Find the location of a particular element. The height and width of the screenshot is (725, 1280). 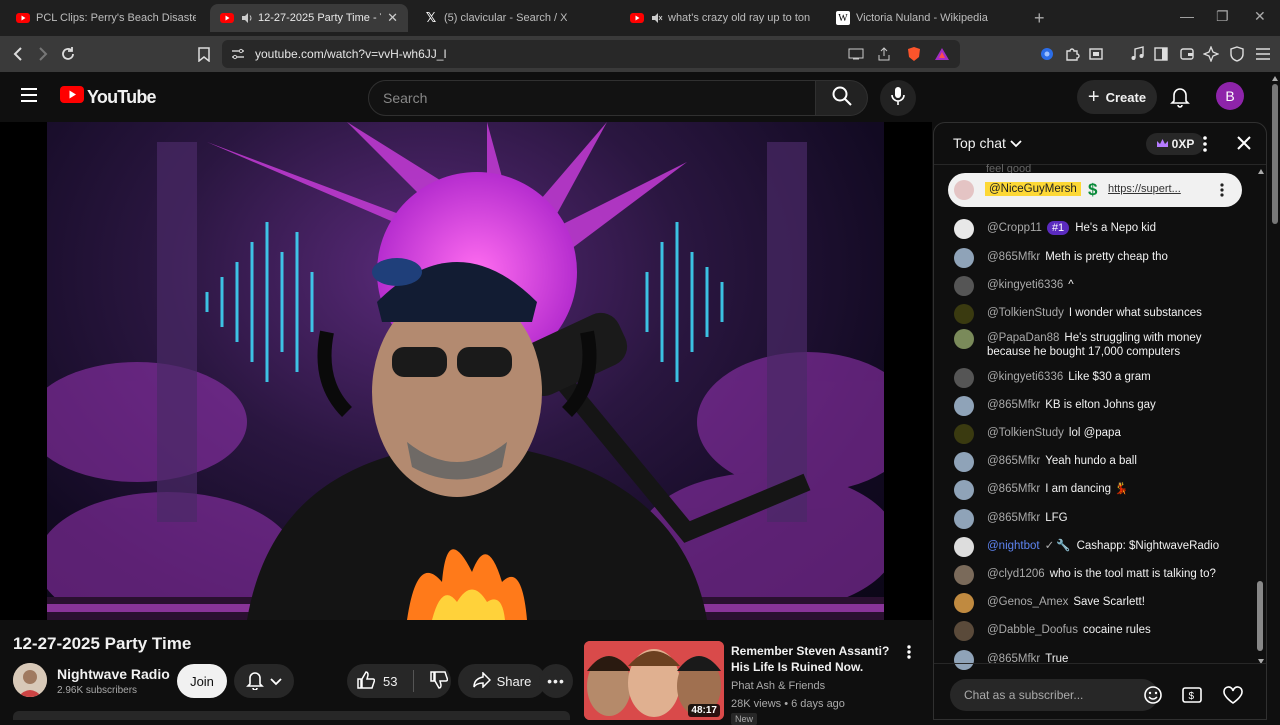

share-icon is located at coordinates (884, 54).